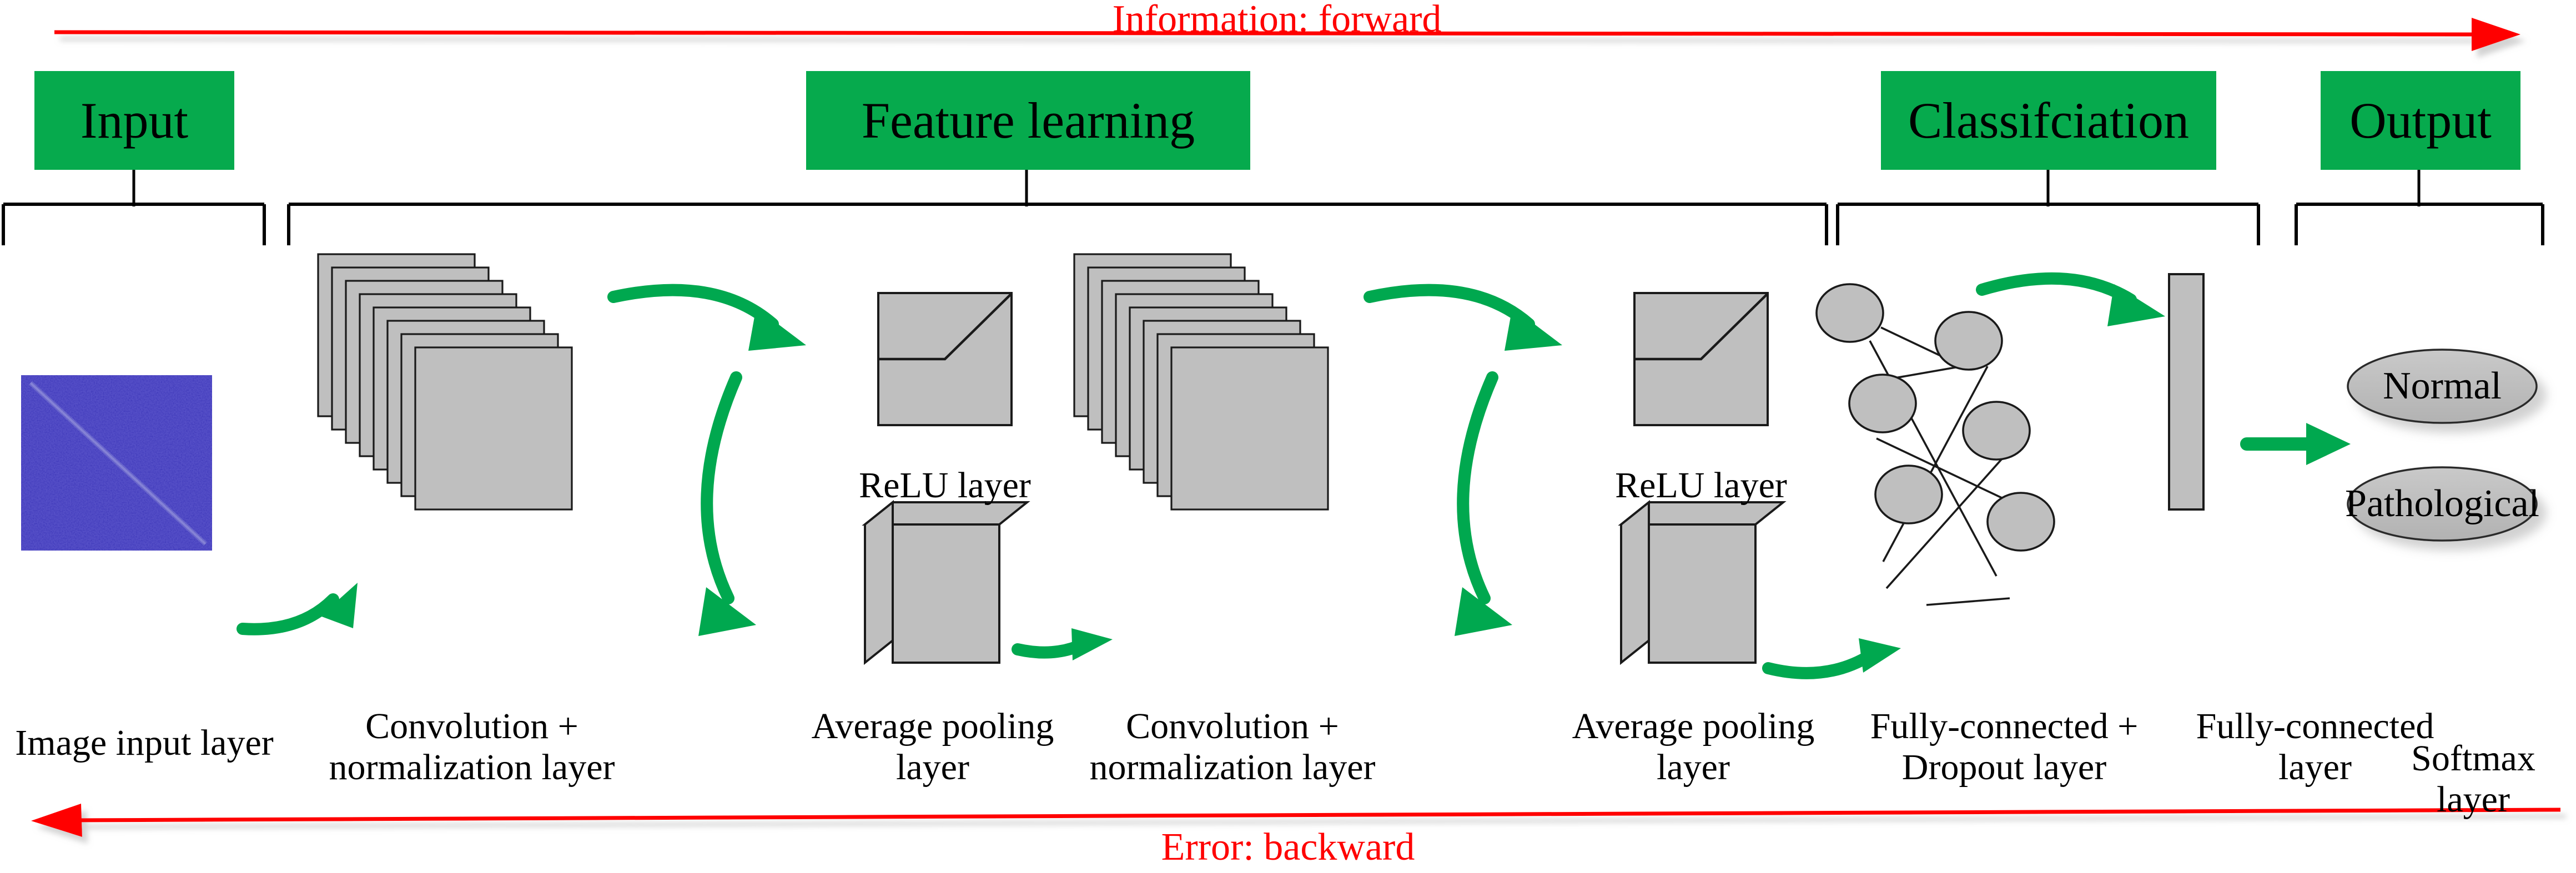  Describe the element at coordinates (1701, 486) in the screenshot. I see `layer-label-relu-2: ReLU layer` at that location.